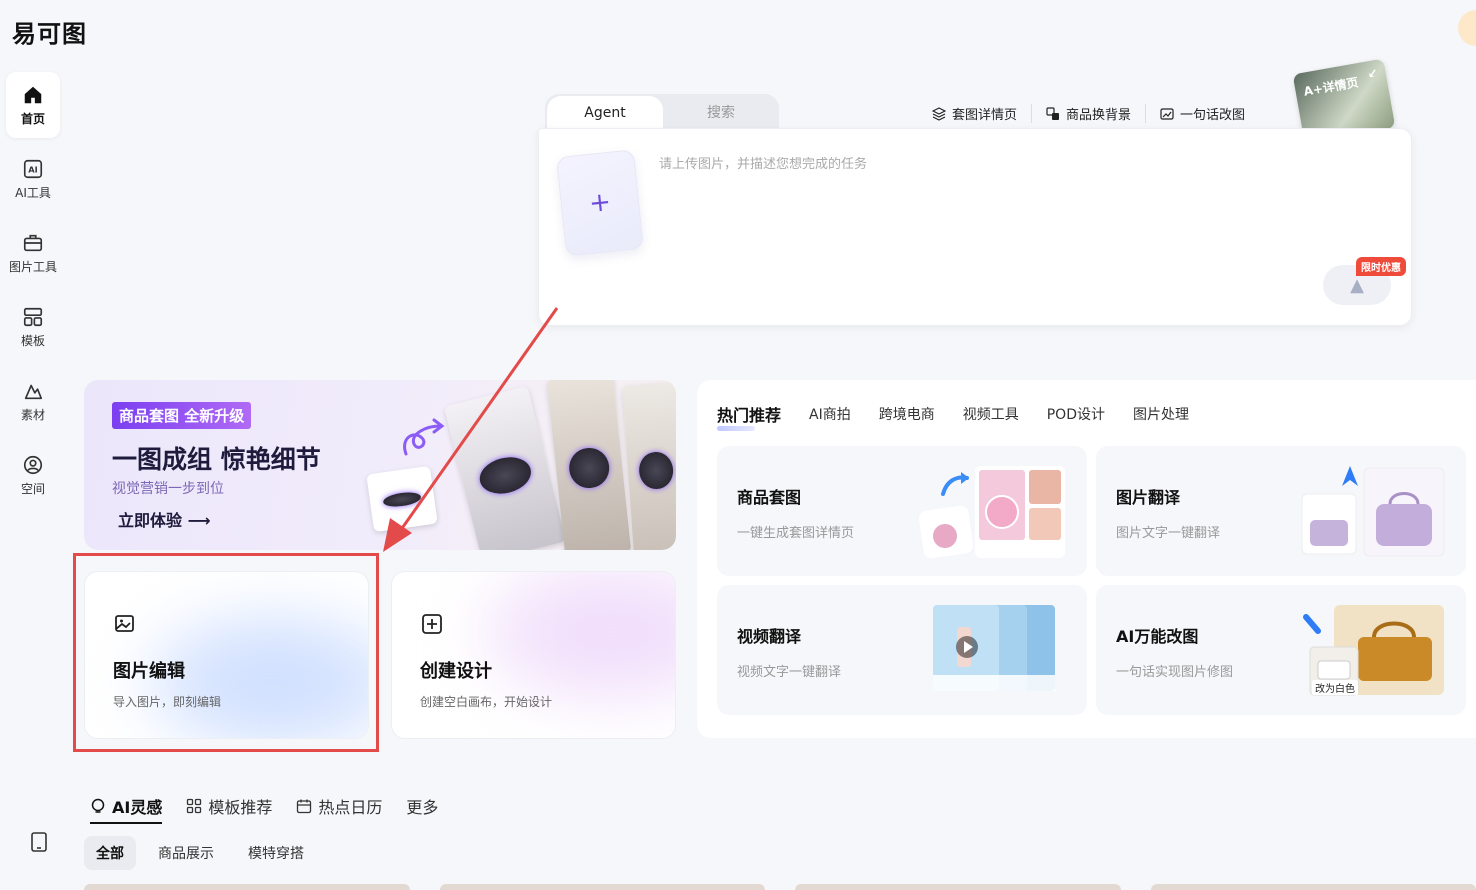  I want to click on filter-tabs: 全部 商品展示 模特穿搭, so click(200, 853).